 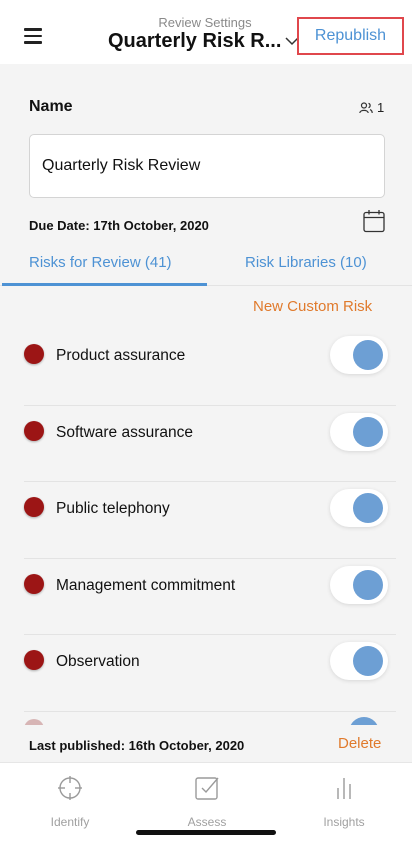 I want to click on risk-row: Management commitment, so click(x=210, y=597).